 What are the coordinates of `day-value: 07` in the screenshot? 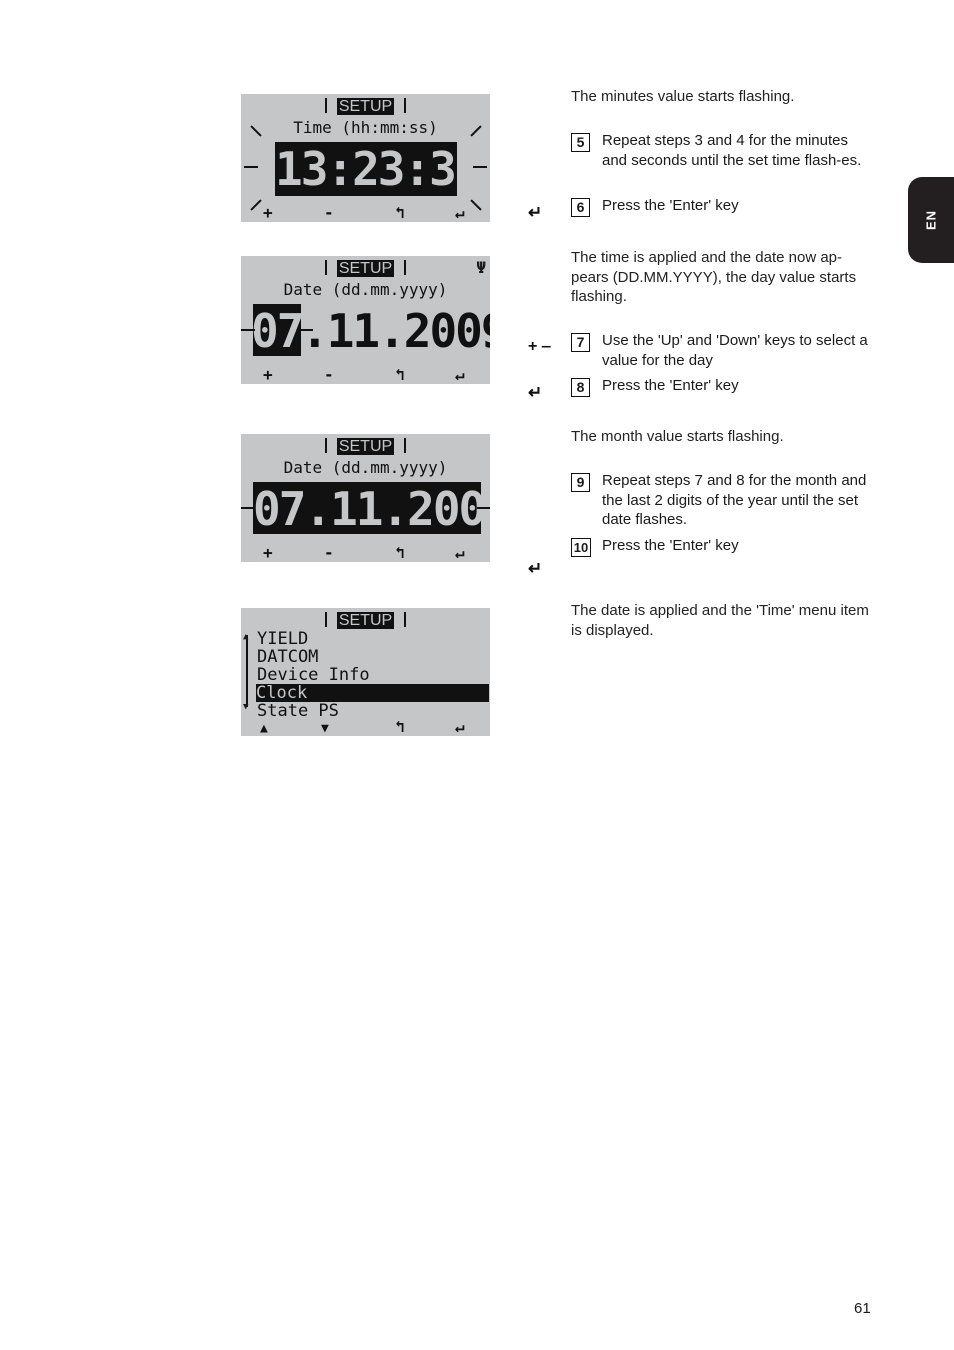 It's located at (277, 331).